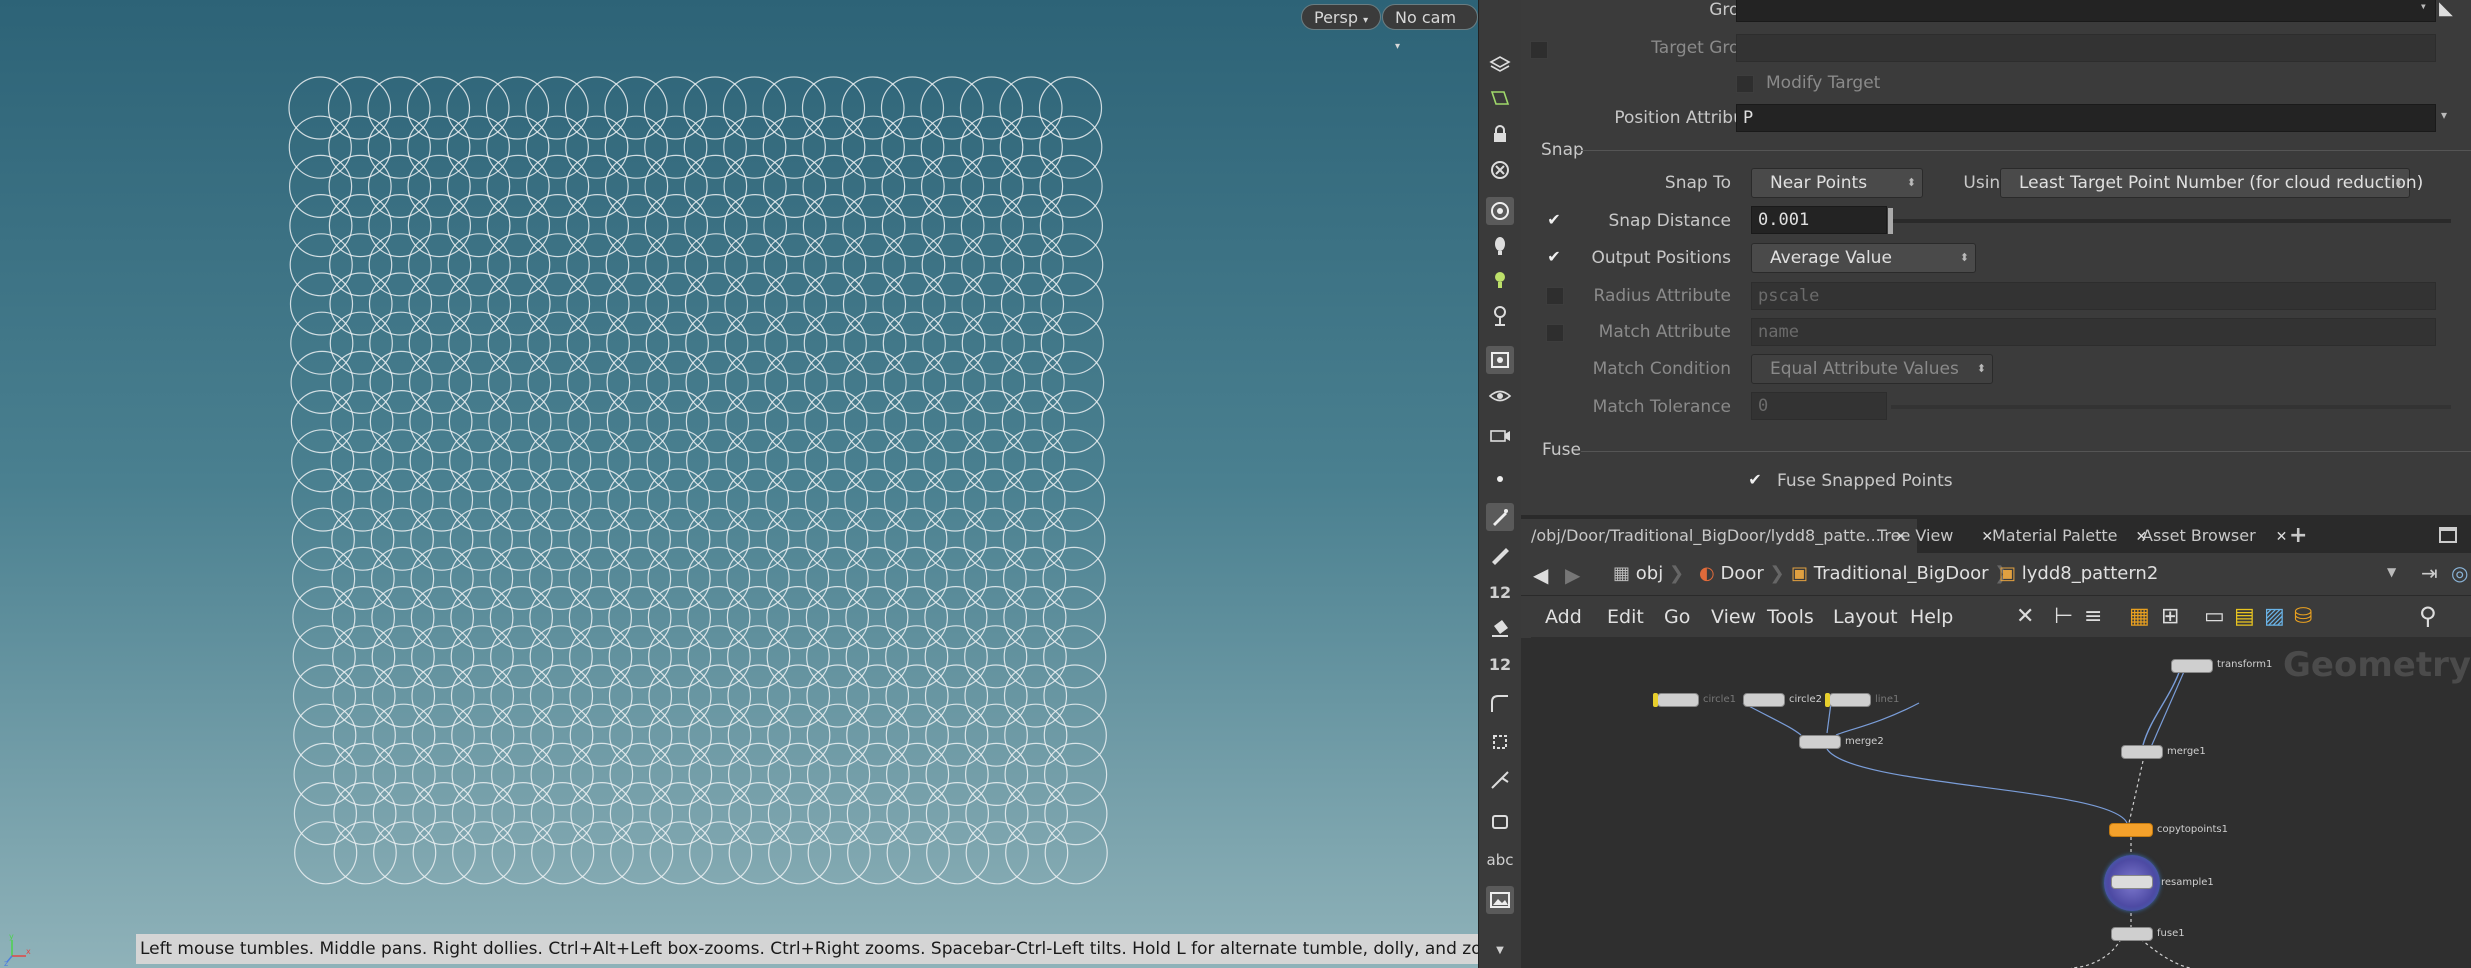 Image resolution: width=2471 pixels, height=968 pixels. What do you see at coordinates (1500, 742) in the screenshot?
I see `transform-icon` at bounding box center [1500, 742].